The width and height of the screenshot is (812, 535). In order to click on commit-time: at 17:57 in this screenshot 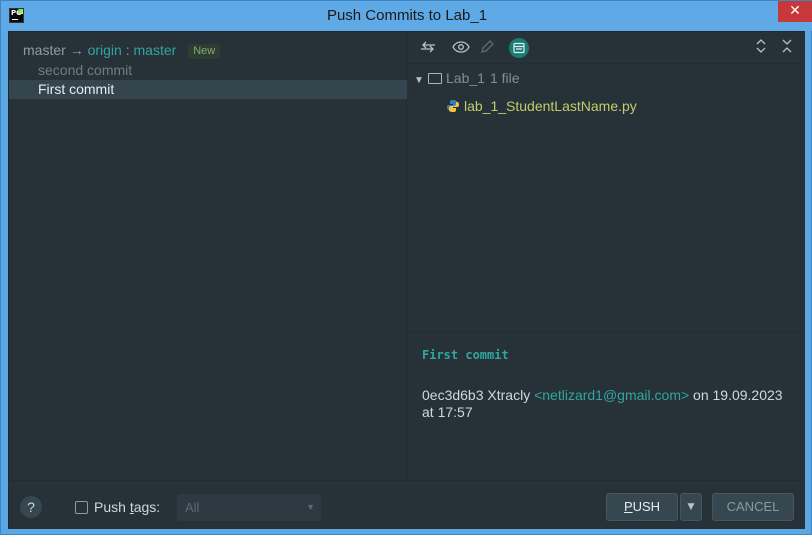, I will do `click(447, 412)`.